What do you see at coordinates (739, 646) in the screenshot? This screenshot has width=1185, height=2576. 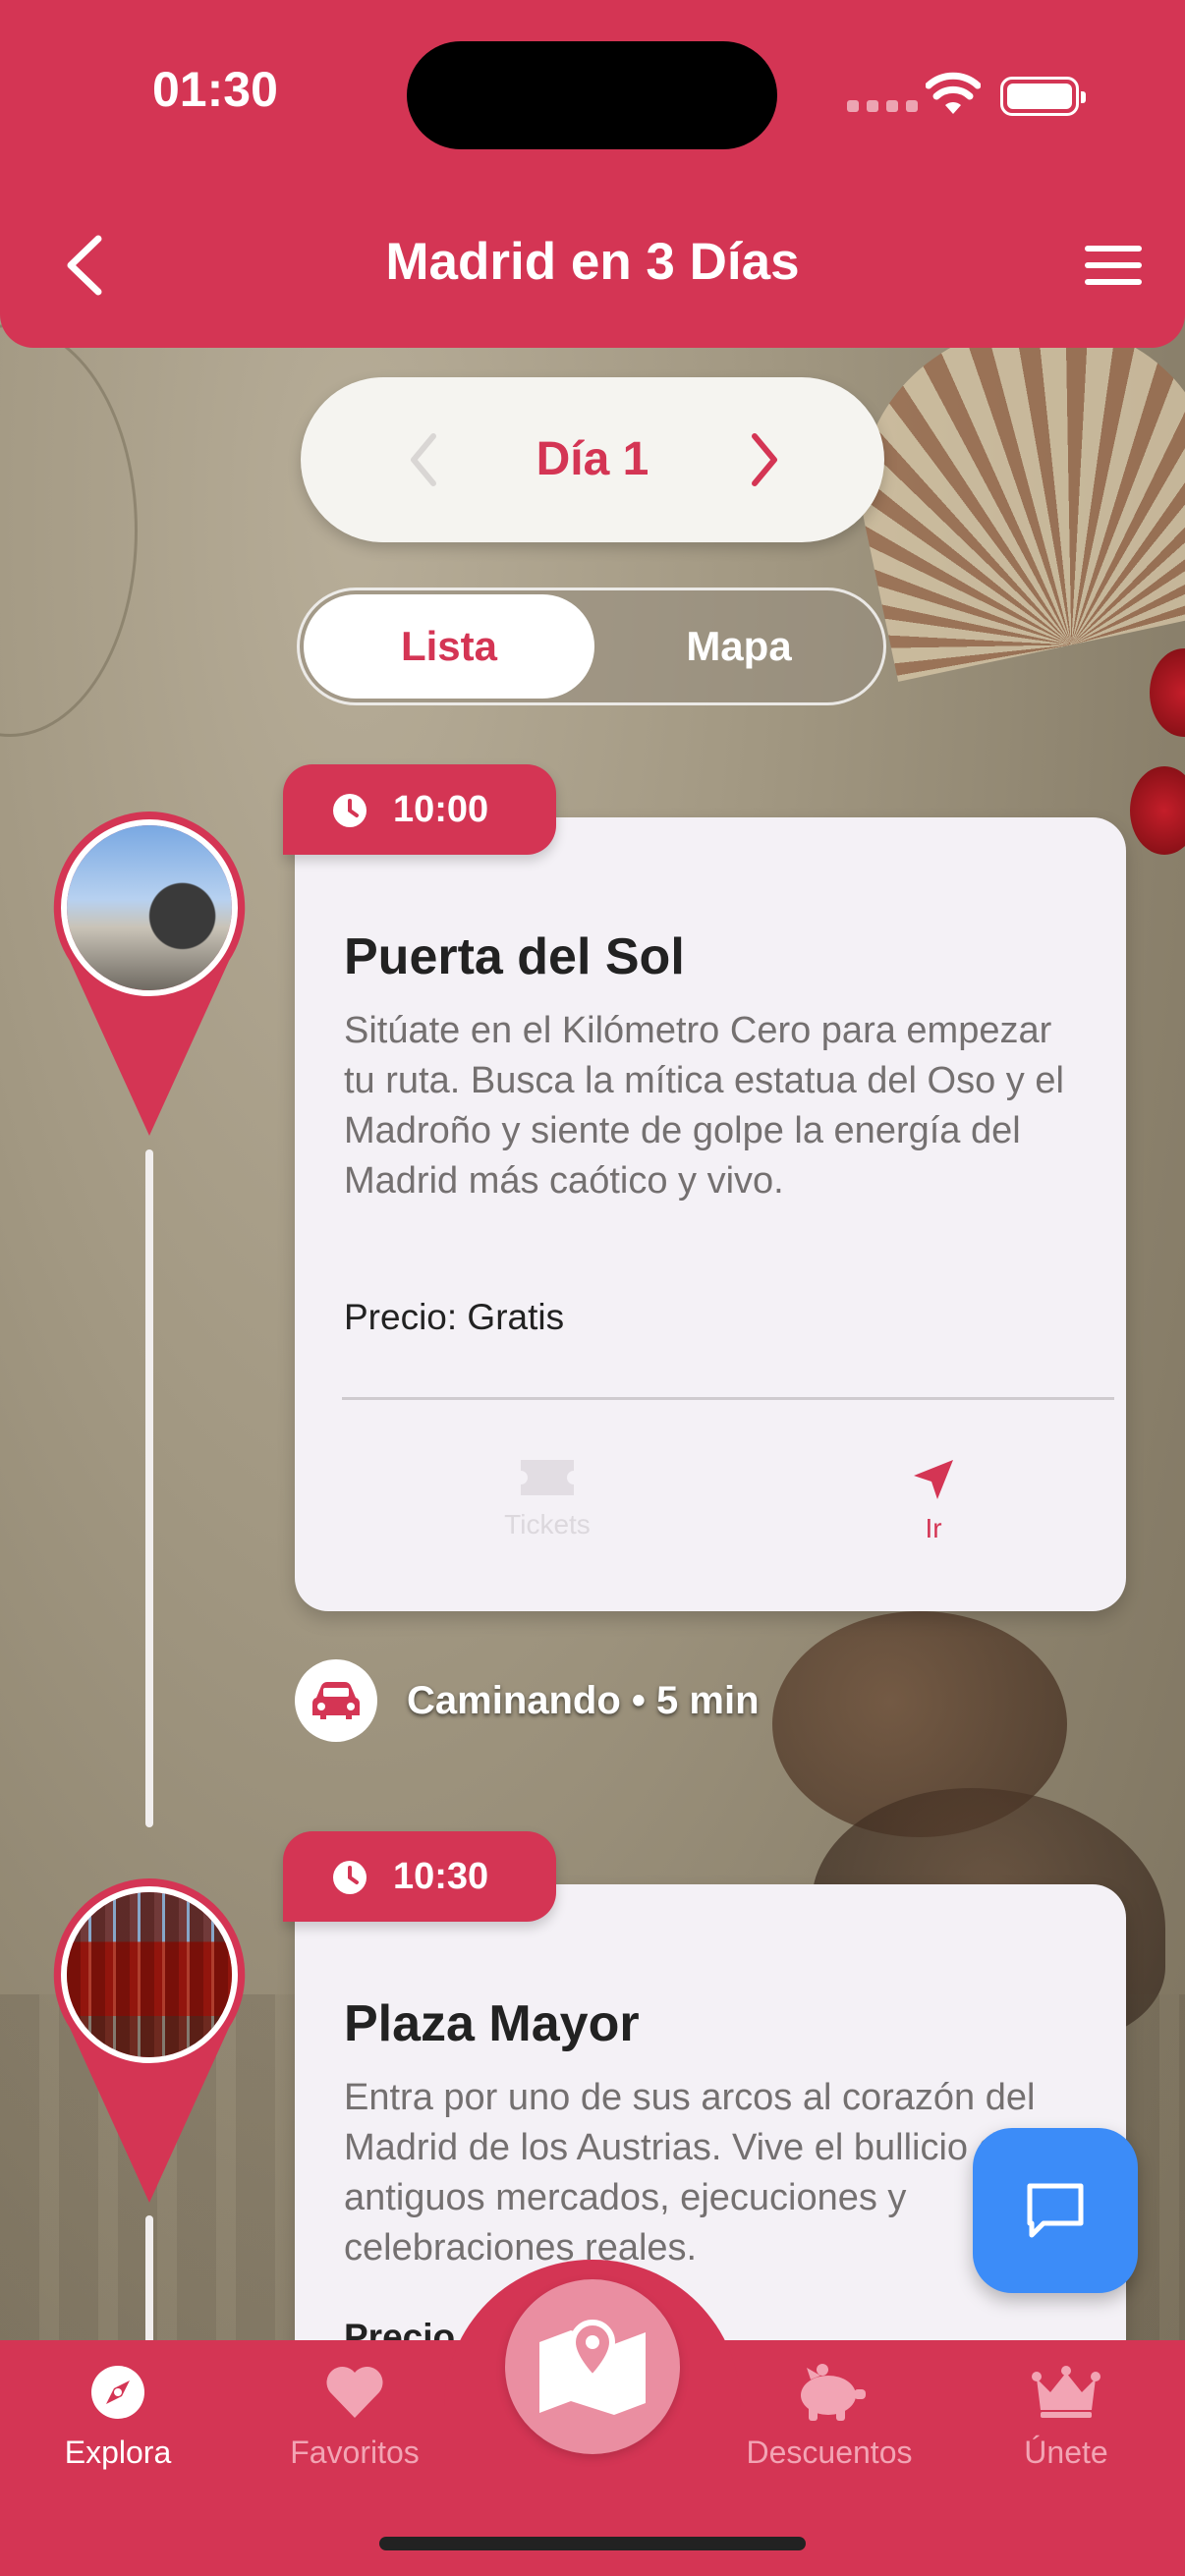 I see `tab-mapa: Mapa` at bounding box center [739, 646].